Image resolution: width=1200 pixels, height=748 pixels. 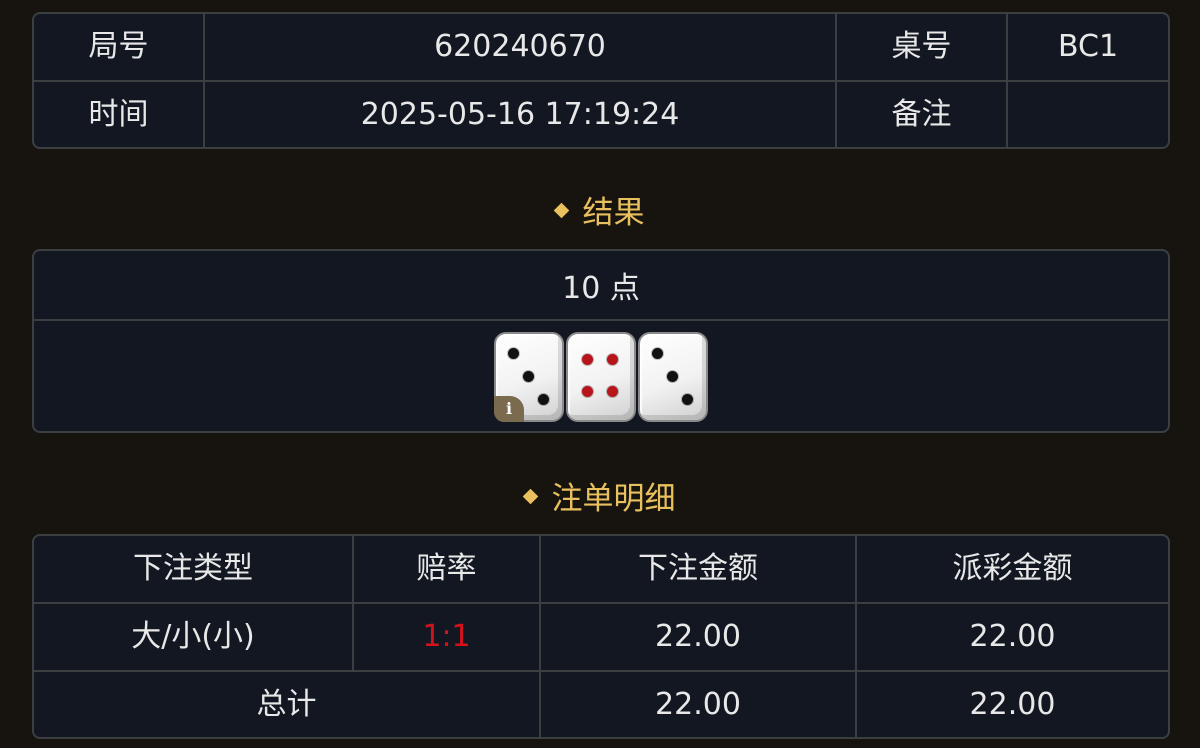 I want to click on die-four-icon, so click(x=601, y=377).